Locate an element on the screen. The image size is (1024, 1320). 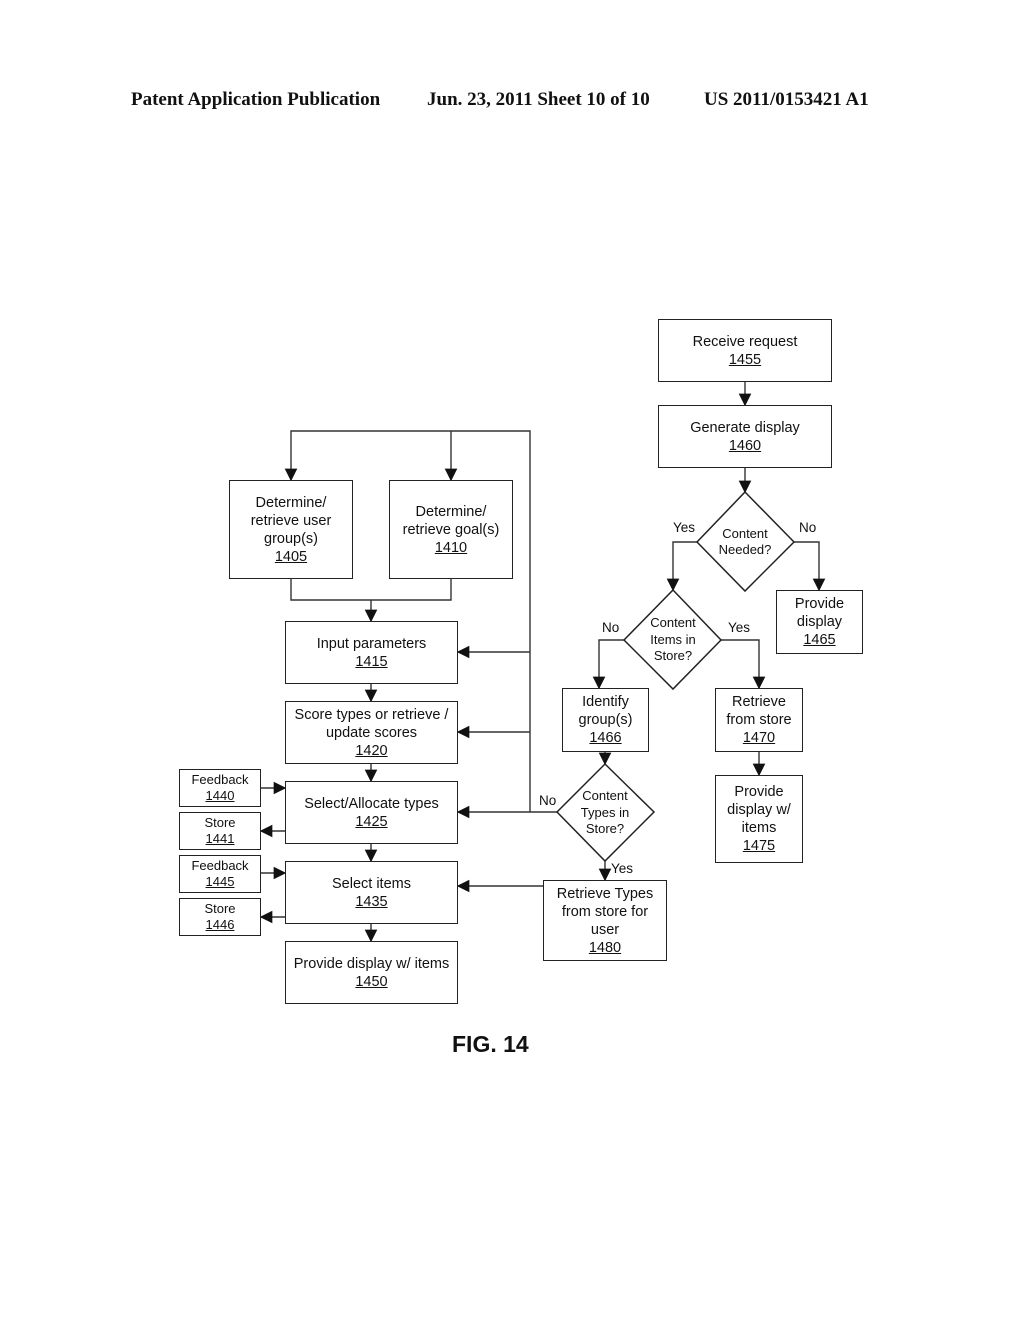
box-1440: Feedback 1440 is located at coordinates (220, 788).